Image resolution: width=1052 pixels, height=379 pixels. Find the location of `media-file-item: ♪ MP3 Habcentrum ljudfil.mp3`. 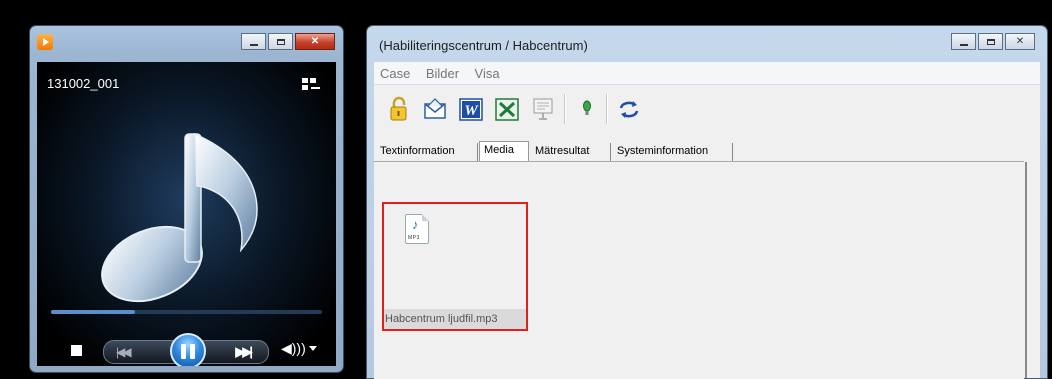

media-file-item: ♪ MP3 Habcentrum ljudfil.mp3 is located at coordinates (455, 266).